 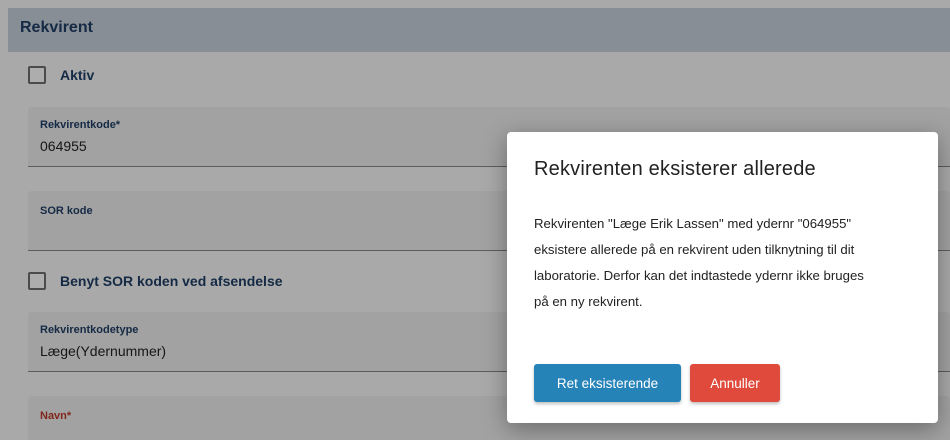 What do you see at coordinates (675, 169) in the screenshot?
I see `dialog-title: Rekvirenten eksisterer allerede` at bounding box center [675, 169].